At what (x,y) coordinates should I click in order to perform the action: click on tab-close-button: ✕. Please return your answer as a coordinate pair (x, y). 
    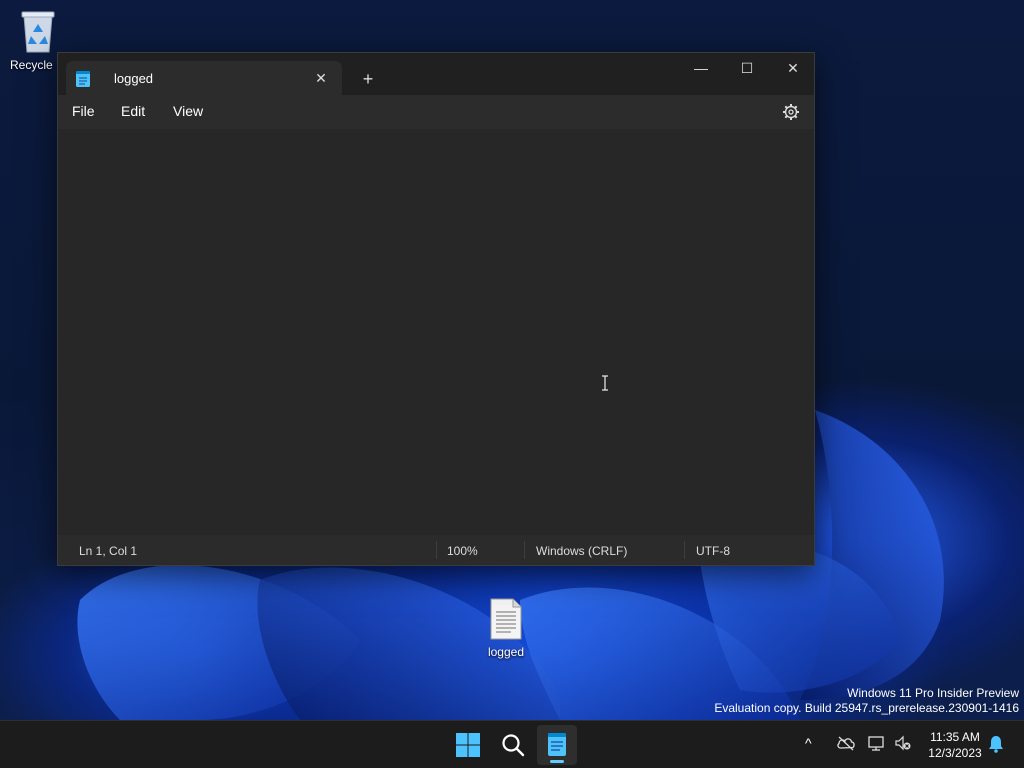
    Looking at the image, I should click on (321, 78).